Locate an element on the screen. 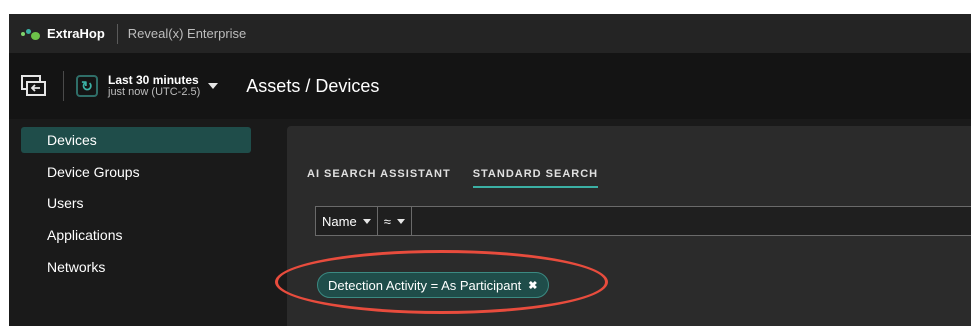  time-range-label: Last 30 minutes is located at coordinates (153, 80).